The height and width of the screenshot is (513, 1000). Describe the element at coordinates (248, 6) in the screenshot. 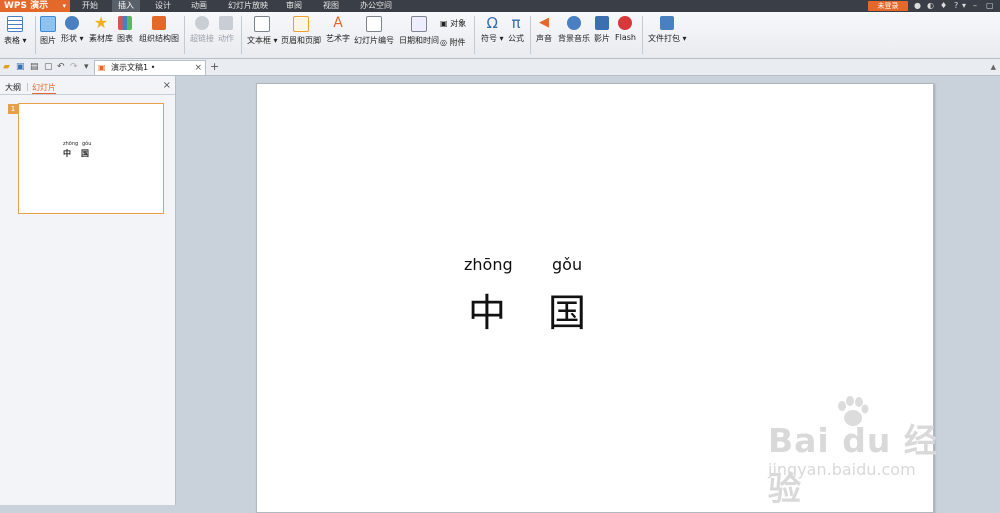

I see `menu-slideshow: 幻灯片放映` at that location.